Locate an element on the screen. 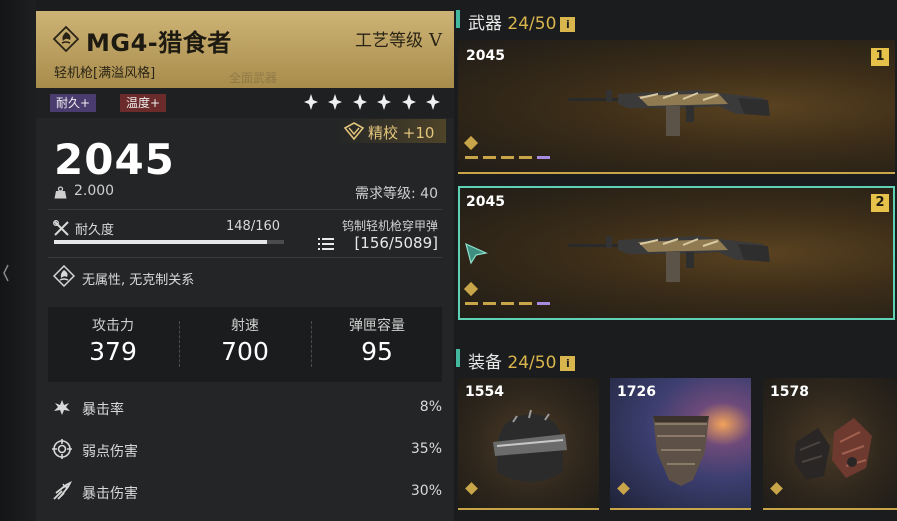 Image resolution: width=897 pixels, height=521 pixels. weapon-type: 轻机枪[满溢风格] is located at coordinates (105, 73).